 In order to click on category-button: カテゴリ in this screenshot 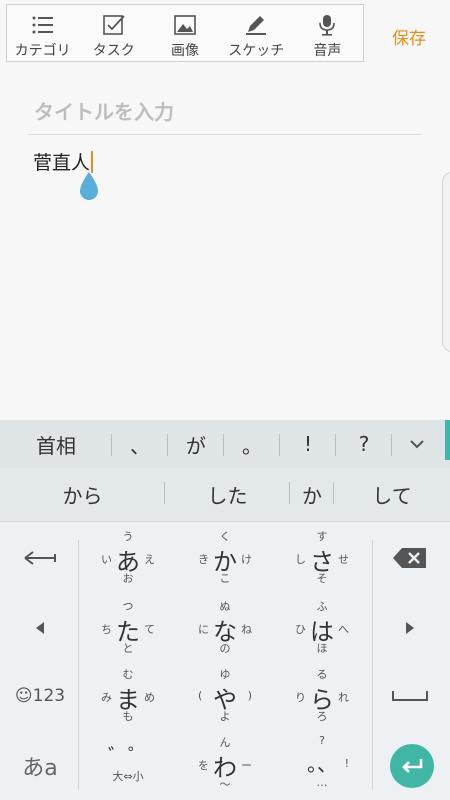, I will do `click(42, 33)`.